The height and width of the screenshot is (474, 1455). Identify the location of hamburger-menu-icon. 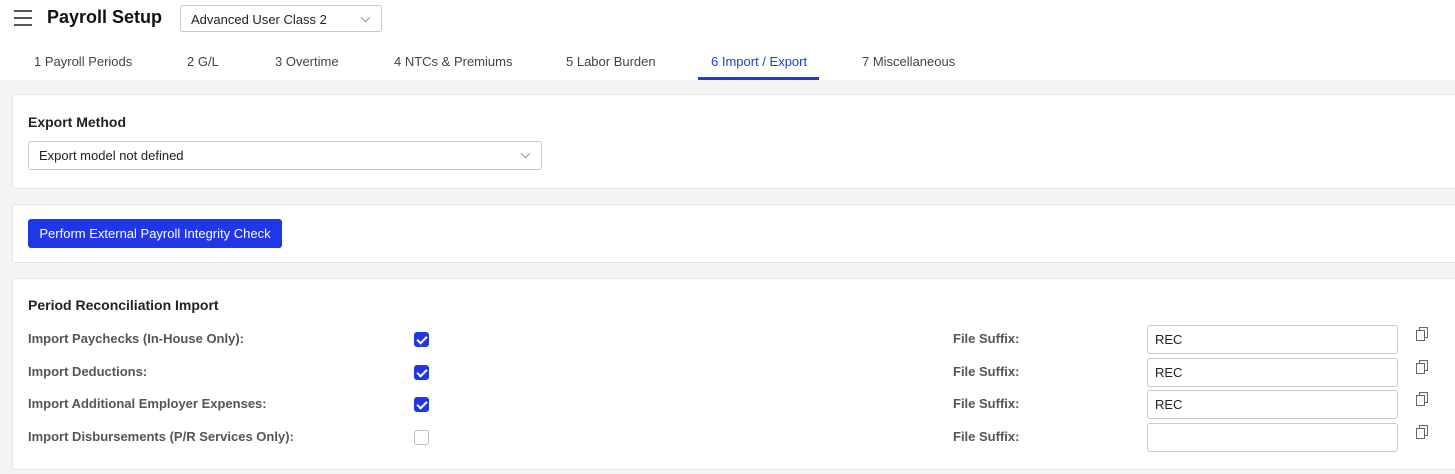
(23, 18).